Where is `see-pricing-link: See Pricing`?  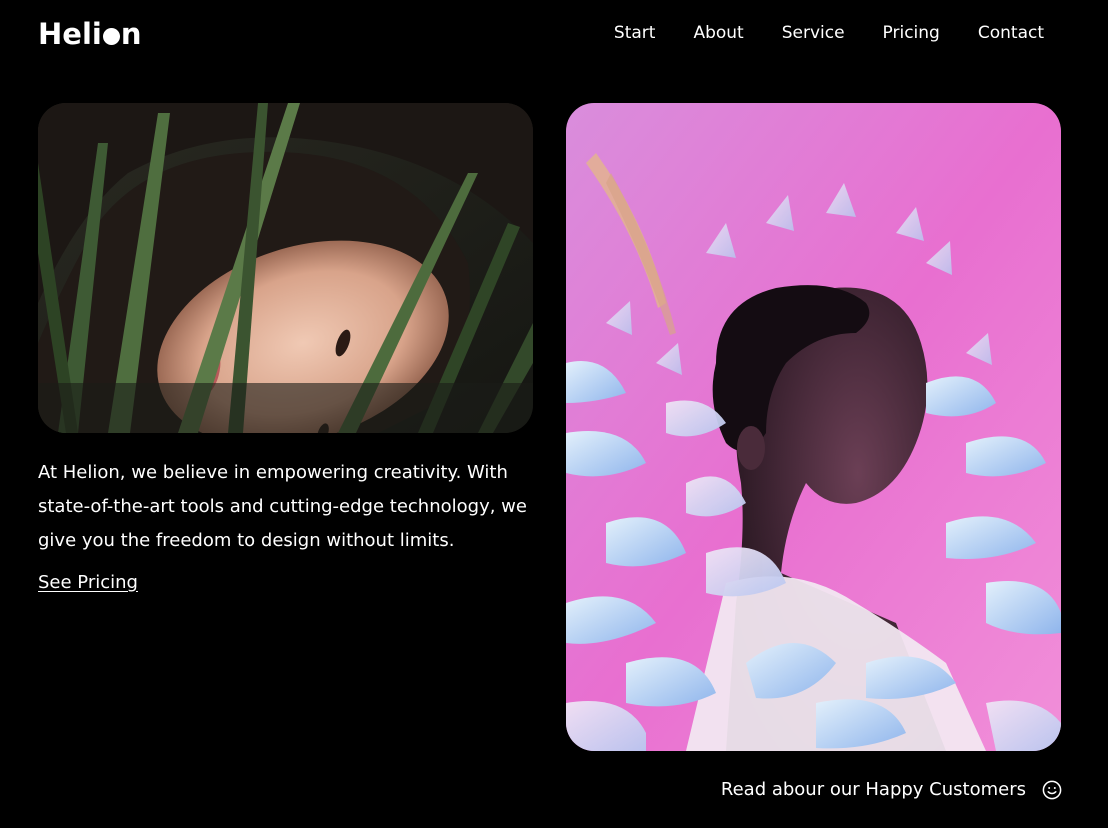
see-pricing-link: See Pricing is located at coordinates (88, 583).